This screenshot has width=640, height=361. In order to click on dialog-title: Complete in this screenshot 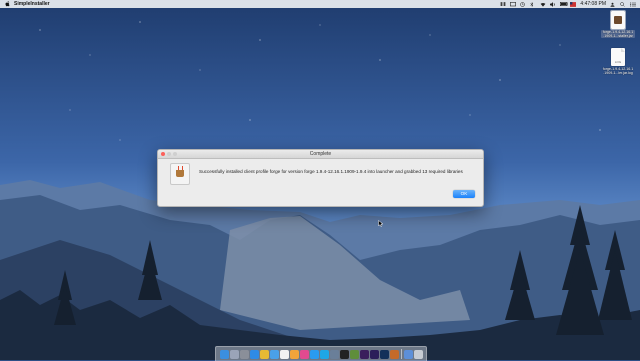, I will do `click(320, 154)`.